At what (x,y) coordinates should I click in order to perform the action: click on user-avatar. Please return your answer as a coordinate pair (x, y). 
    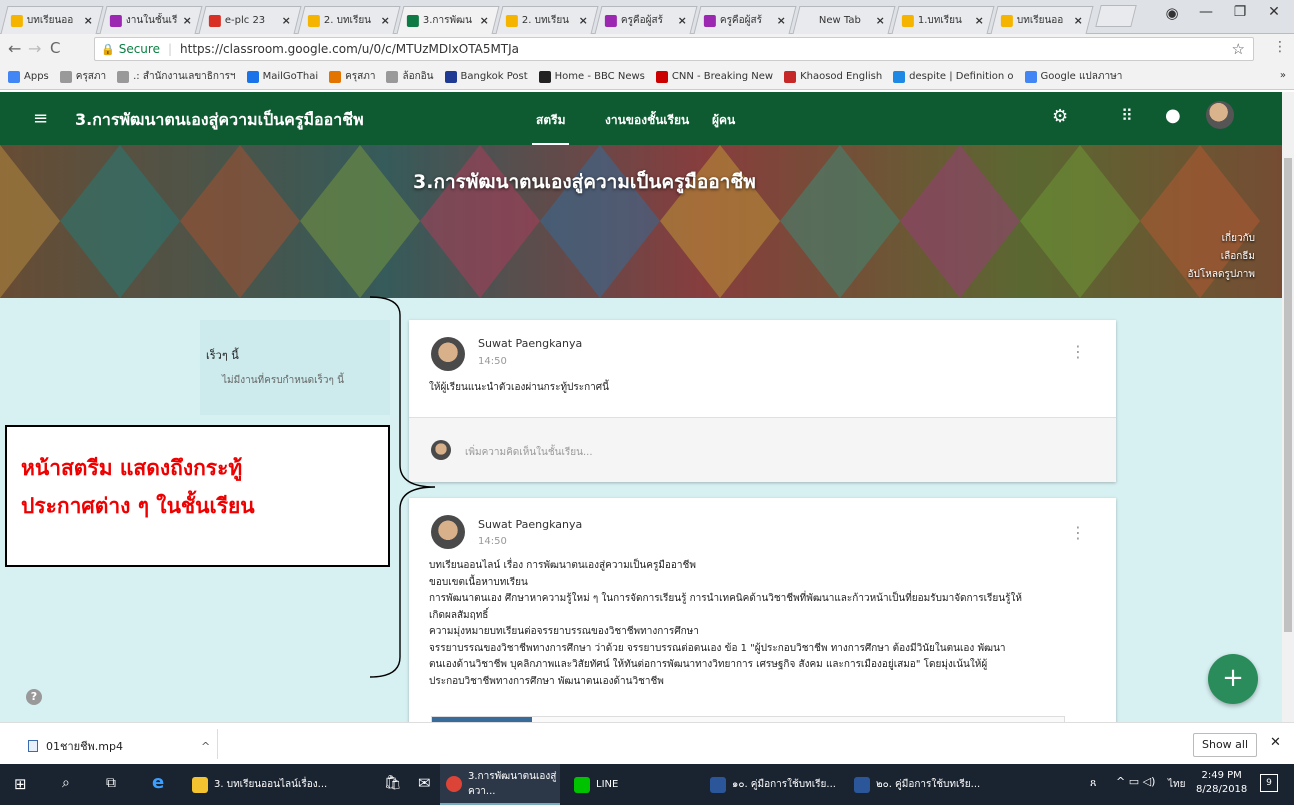
    Looking at the image, I should click on (1220, 115).